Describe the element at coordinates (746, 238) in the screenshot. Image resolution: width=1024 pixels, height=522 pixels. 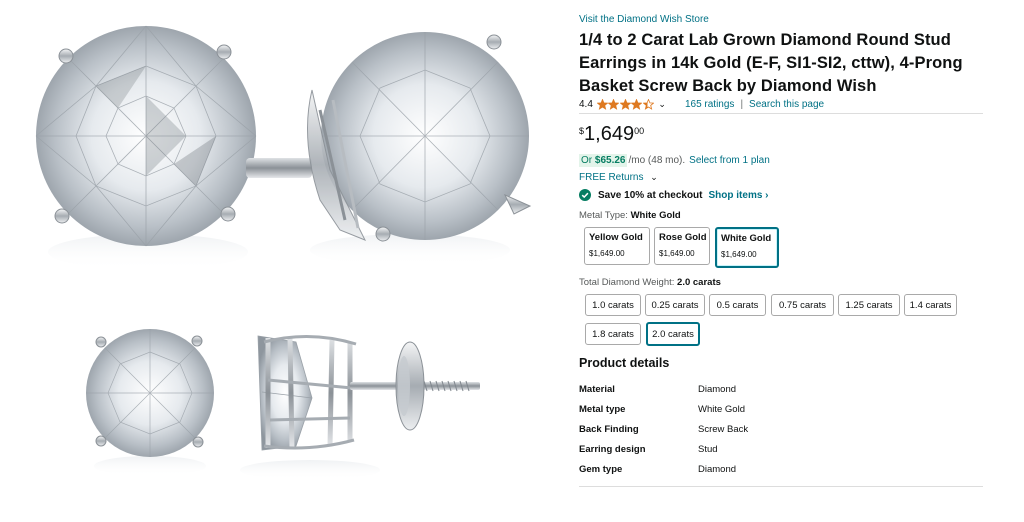
I see `swatch-name: White Gold` at that location.